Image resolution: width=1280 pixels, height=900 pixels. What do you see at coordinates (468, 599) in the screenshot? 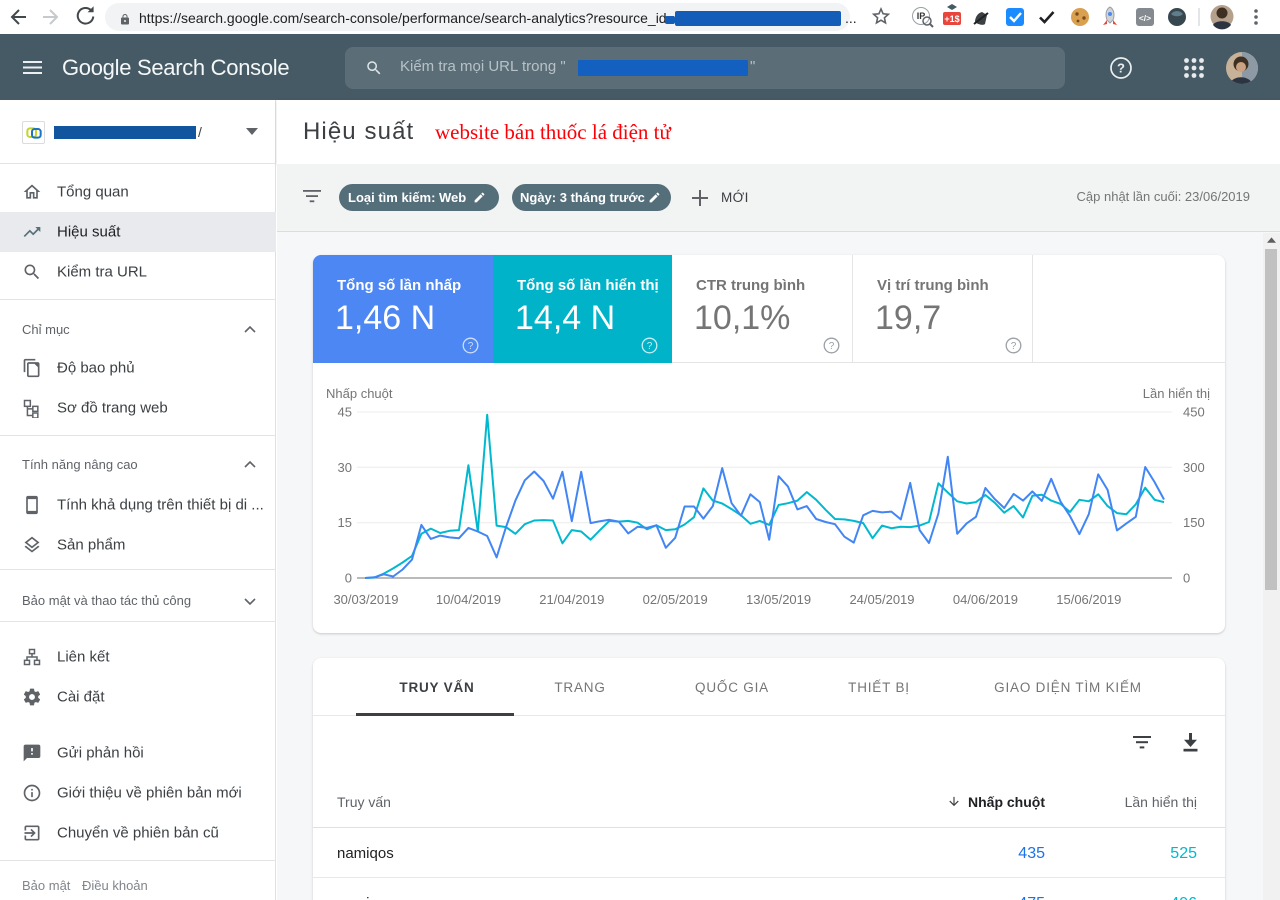
I see `svg-text: 10/04/2019` at bounding box center [468, 599].